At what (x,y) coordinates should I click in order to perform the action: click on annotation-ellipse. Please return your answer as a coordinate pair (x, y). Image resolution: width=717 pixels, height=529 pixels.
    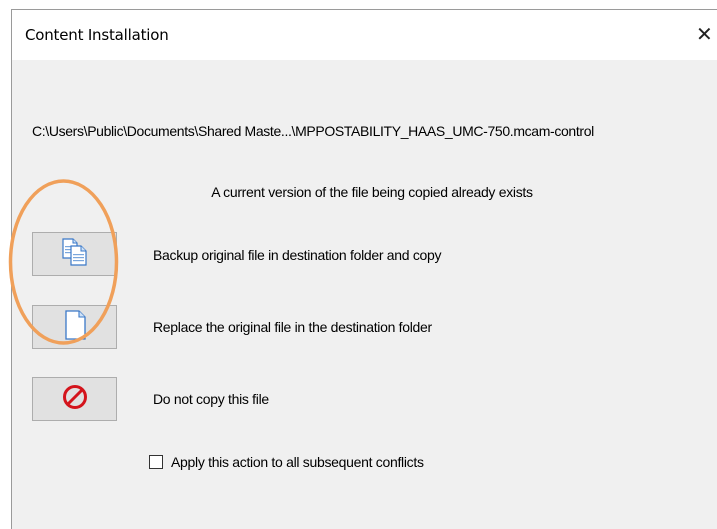
    Looking at the image, I should click on (63, 262).